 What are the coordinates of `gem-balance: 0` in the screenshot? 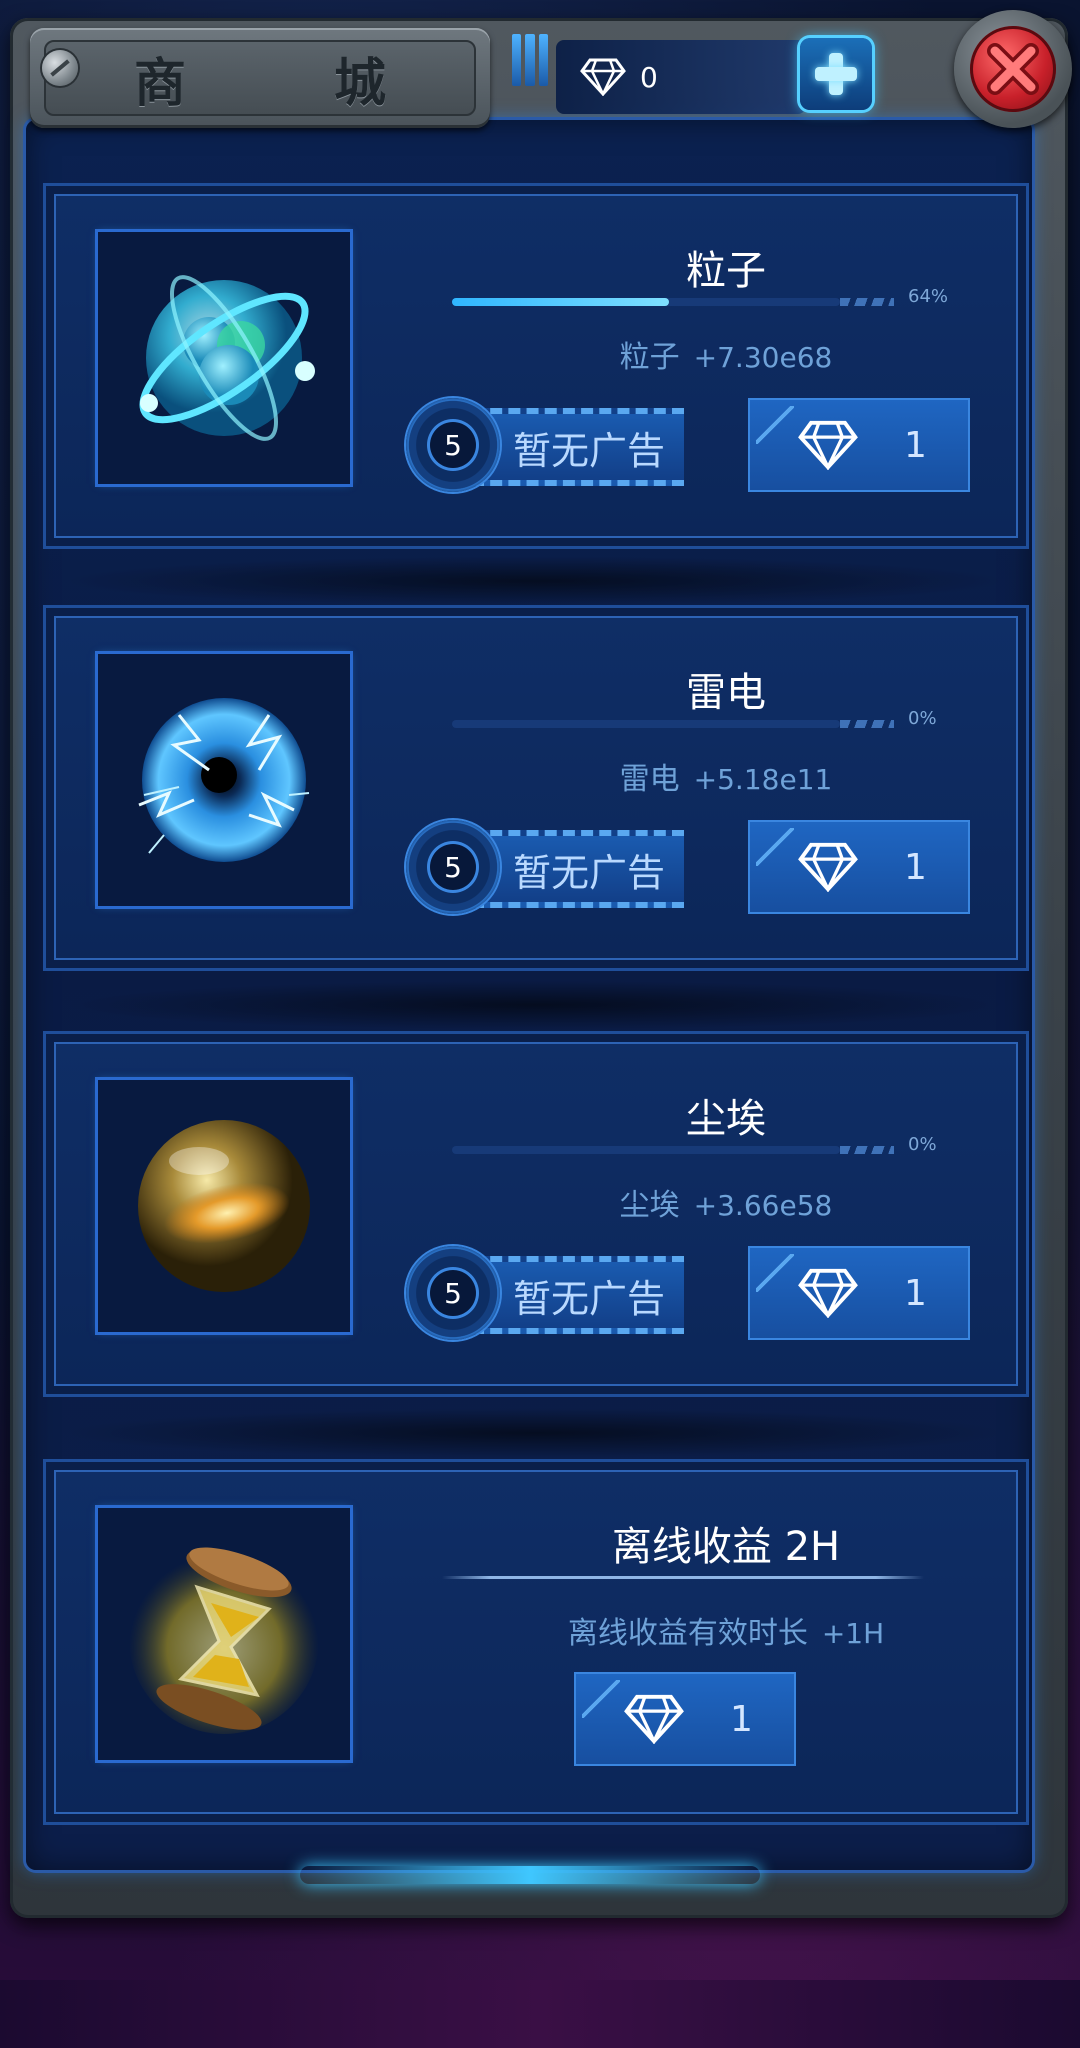 It's located at (681, 77).